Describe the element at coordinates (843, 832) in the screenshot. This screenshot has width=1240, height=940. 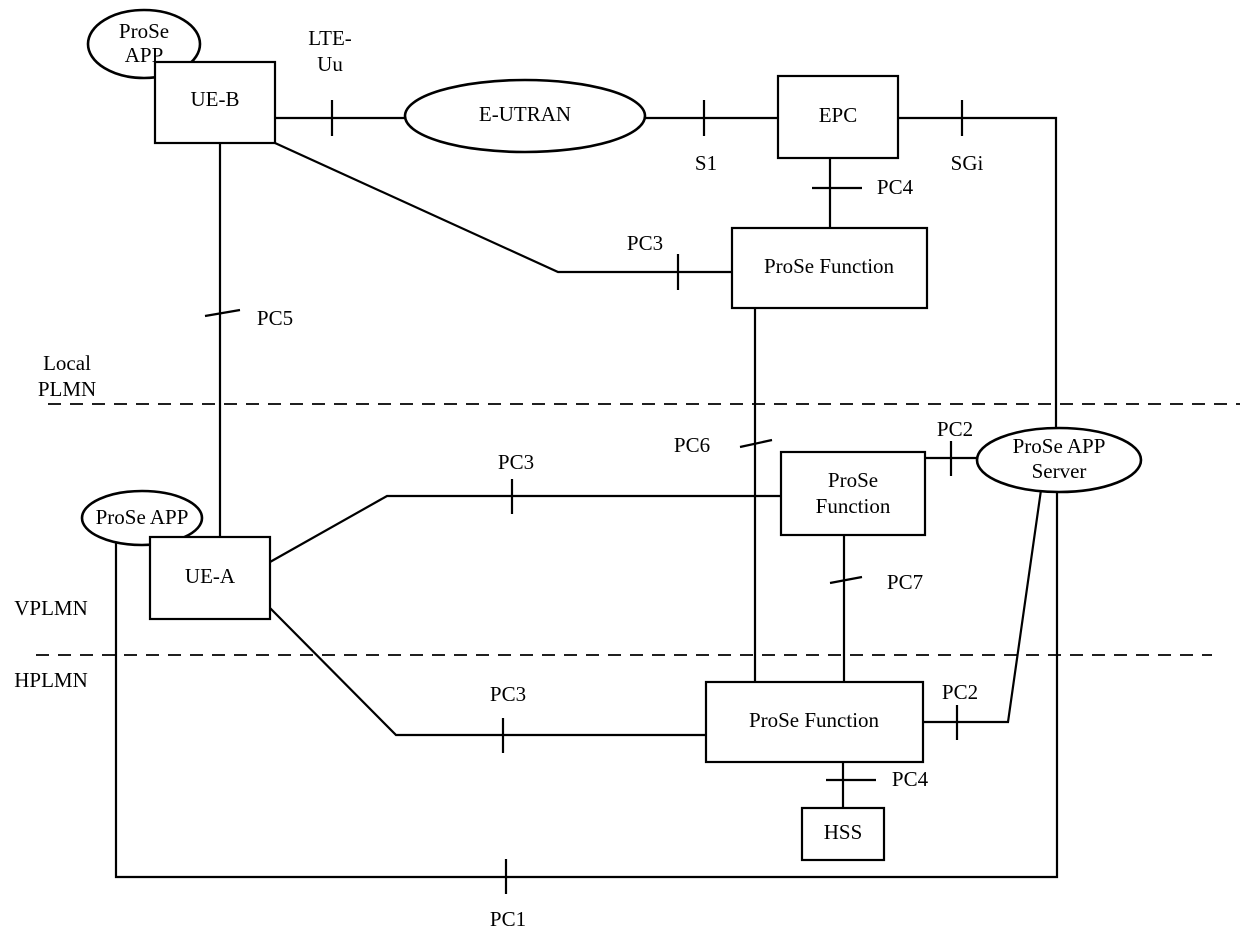
I see `node-hss-label: HSS` at that location.